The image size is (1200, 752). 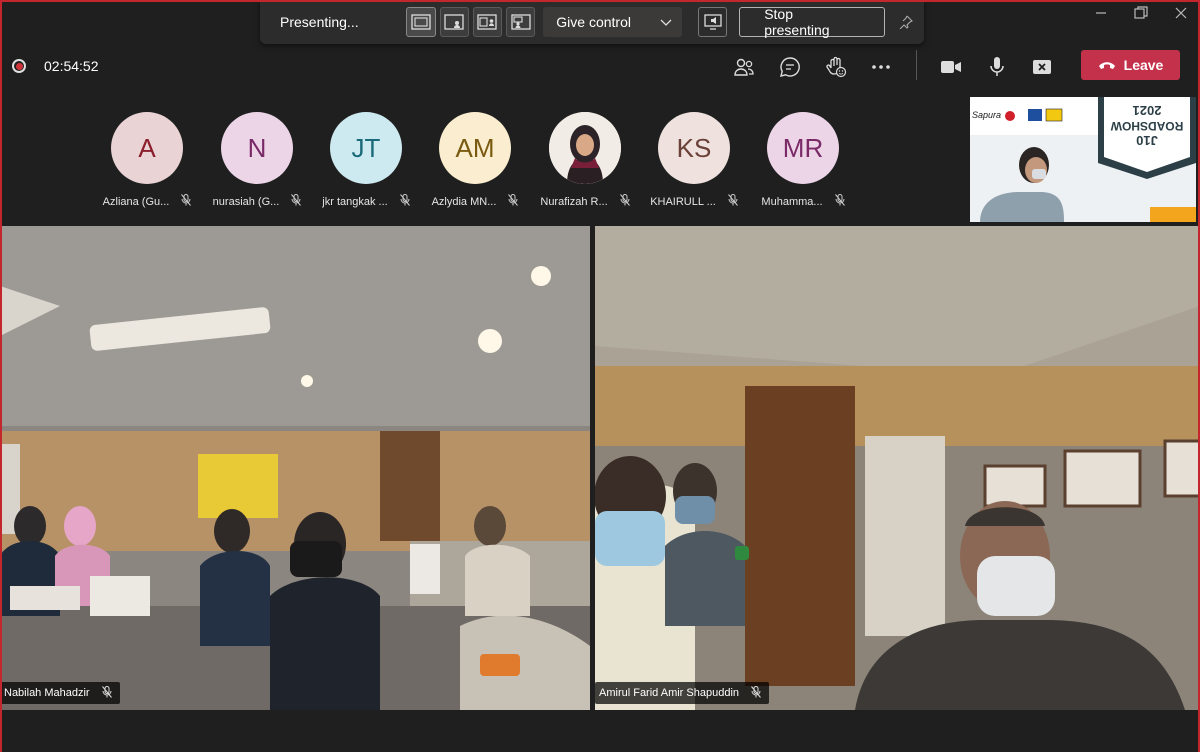 What do you see at coordinates (47, 693) in the screenshot?
I see `tile-participant-name: Nabilah Mahadzir` at bounding box center [47, 693].